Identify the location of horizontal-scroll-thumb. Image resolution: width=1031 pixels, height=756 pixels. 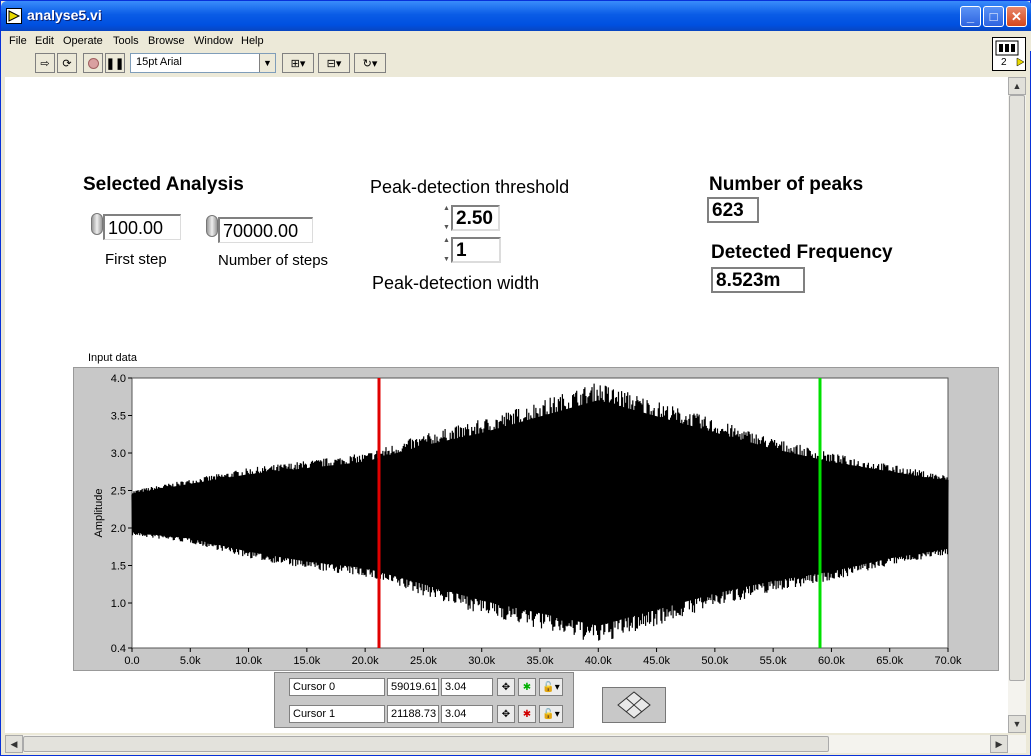
(426, 744).